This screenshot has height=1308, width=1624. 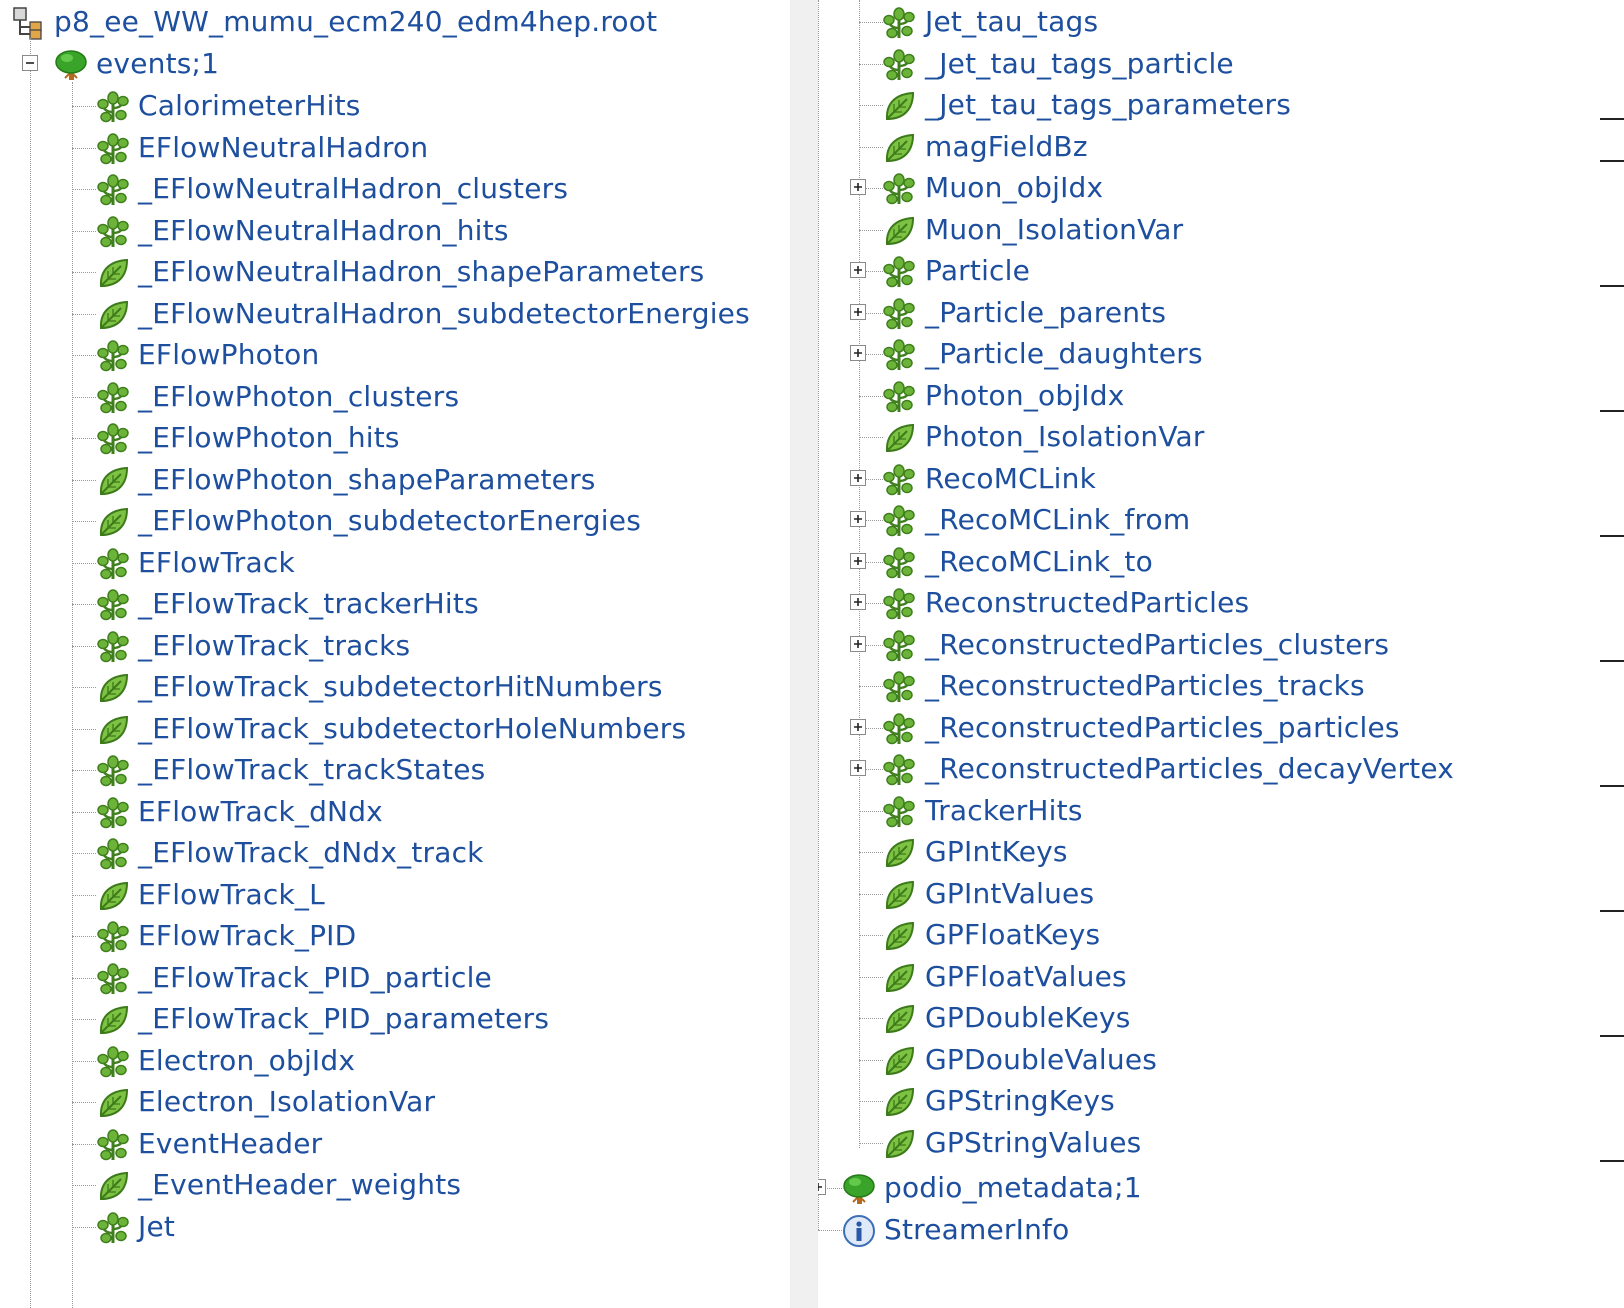 I want to click on branch-label: magFieldBz, so click(x=1006, y=147).